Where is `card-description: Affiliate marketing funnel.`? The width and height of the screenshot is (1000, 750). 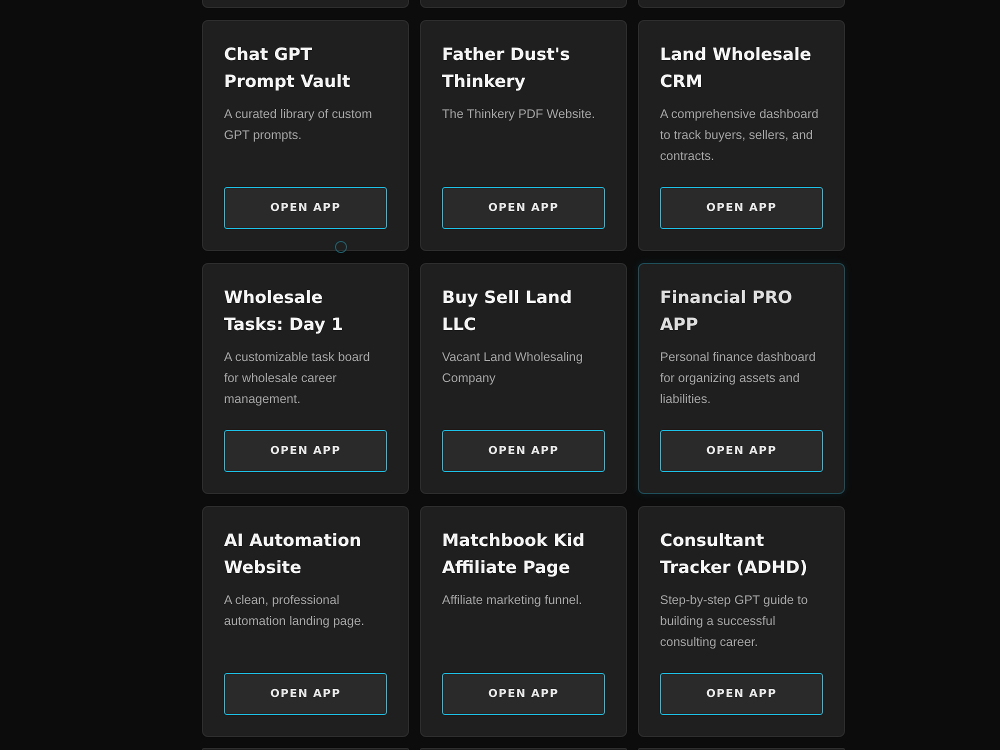
card-description: Affiliate marketing funnel. is located at coordinates (513, 600).